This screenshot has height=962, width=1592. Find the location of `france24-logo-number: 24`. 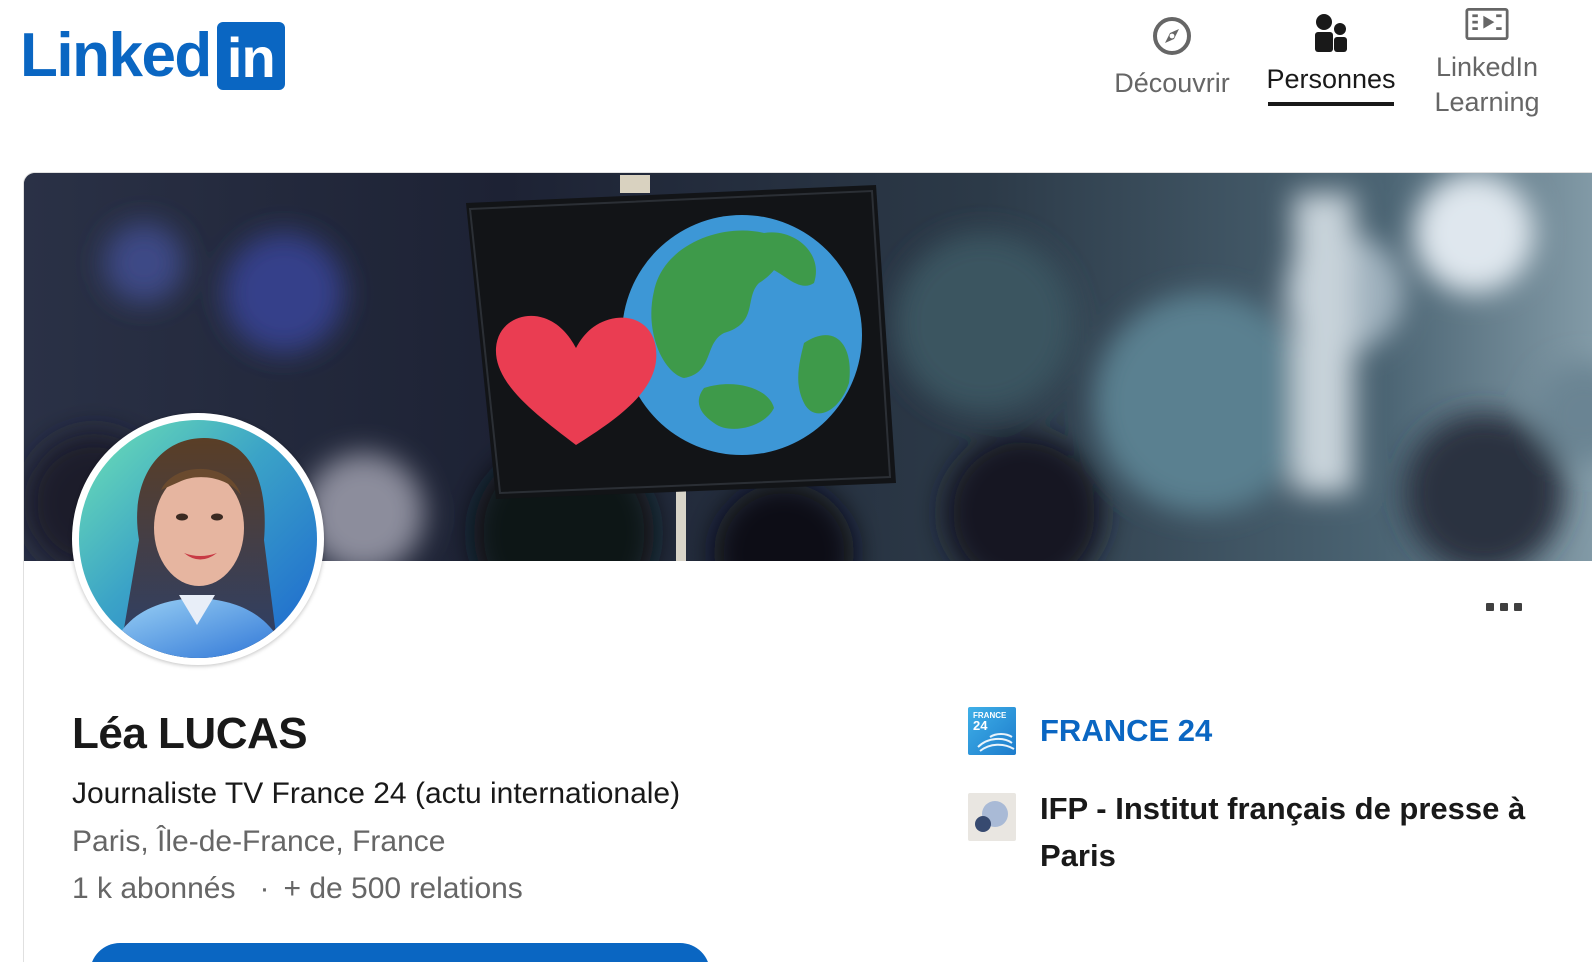

france24-logo-number: 24 is located at coordinates (980, 725).